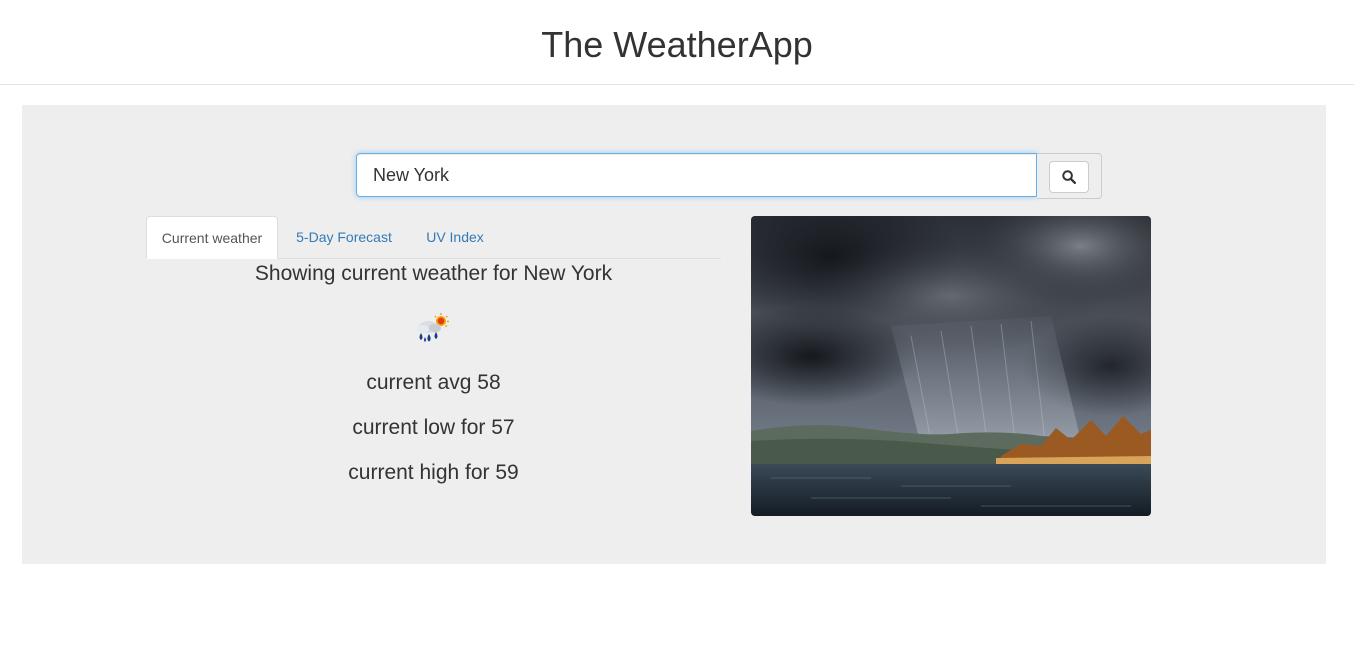 The height and width of the screenshot is (650, 1354). I want to click on search-button, so click(1069, 177).